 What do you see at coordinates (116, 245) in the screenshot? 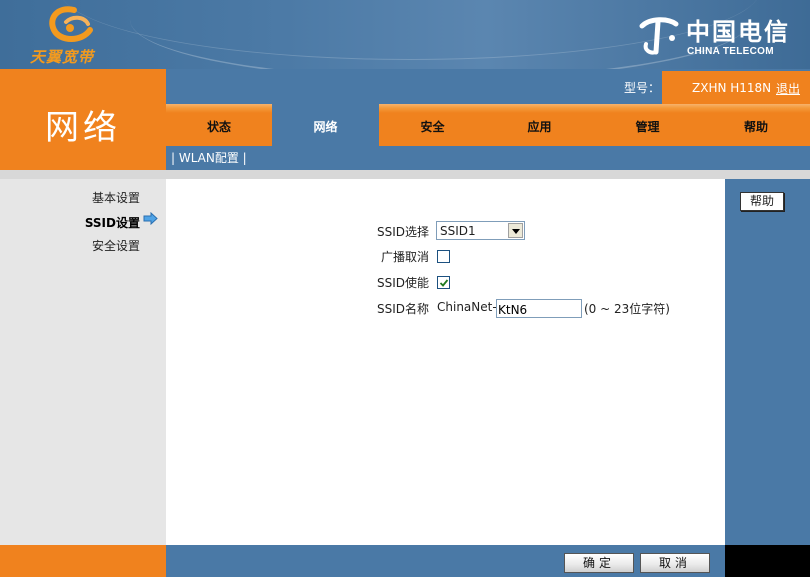
I see `sidebar-item-security-settings: 安全设置` at bounding box center [116, 245].